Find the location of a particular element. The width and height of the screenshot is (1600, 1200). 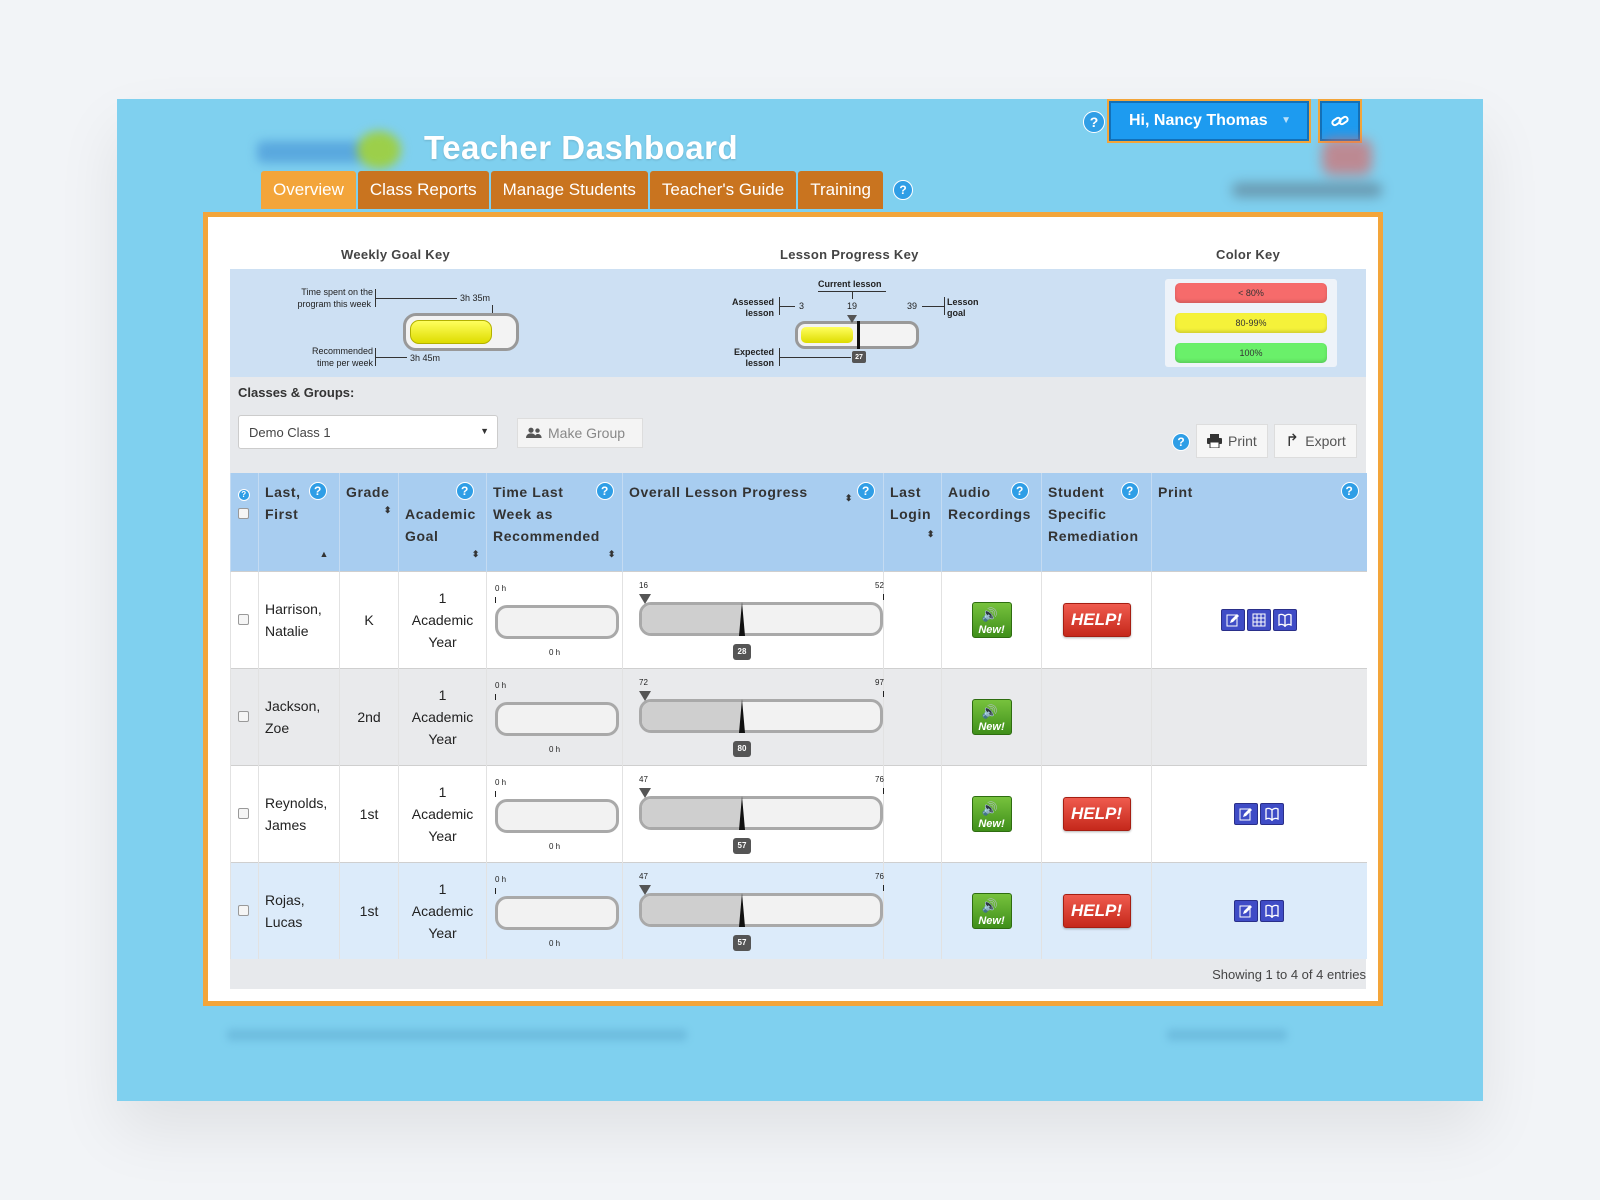

user-menu-button: Hi, Nancy Thomas ▼ is located at coordinates (1209, 121).